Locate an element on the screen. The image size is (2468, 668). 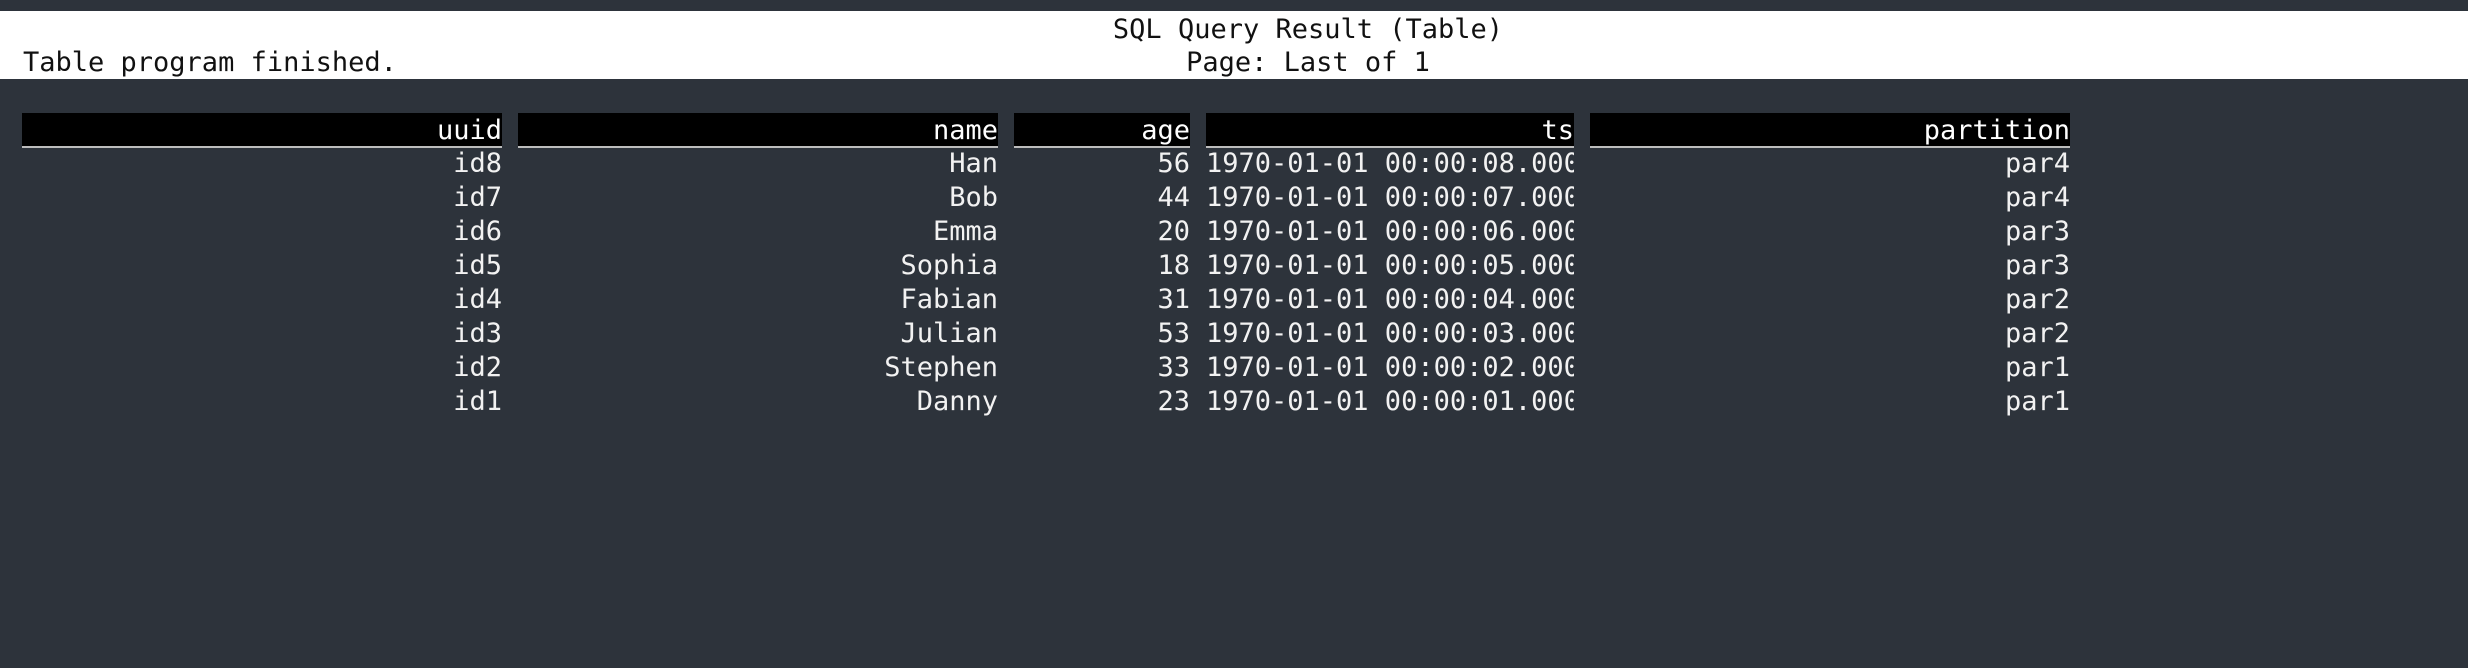
cell-ts: 1970-01-01 00:00:05.000 is located at coordinates (1390, 265).